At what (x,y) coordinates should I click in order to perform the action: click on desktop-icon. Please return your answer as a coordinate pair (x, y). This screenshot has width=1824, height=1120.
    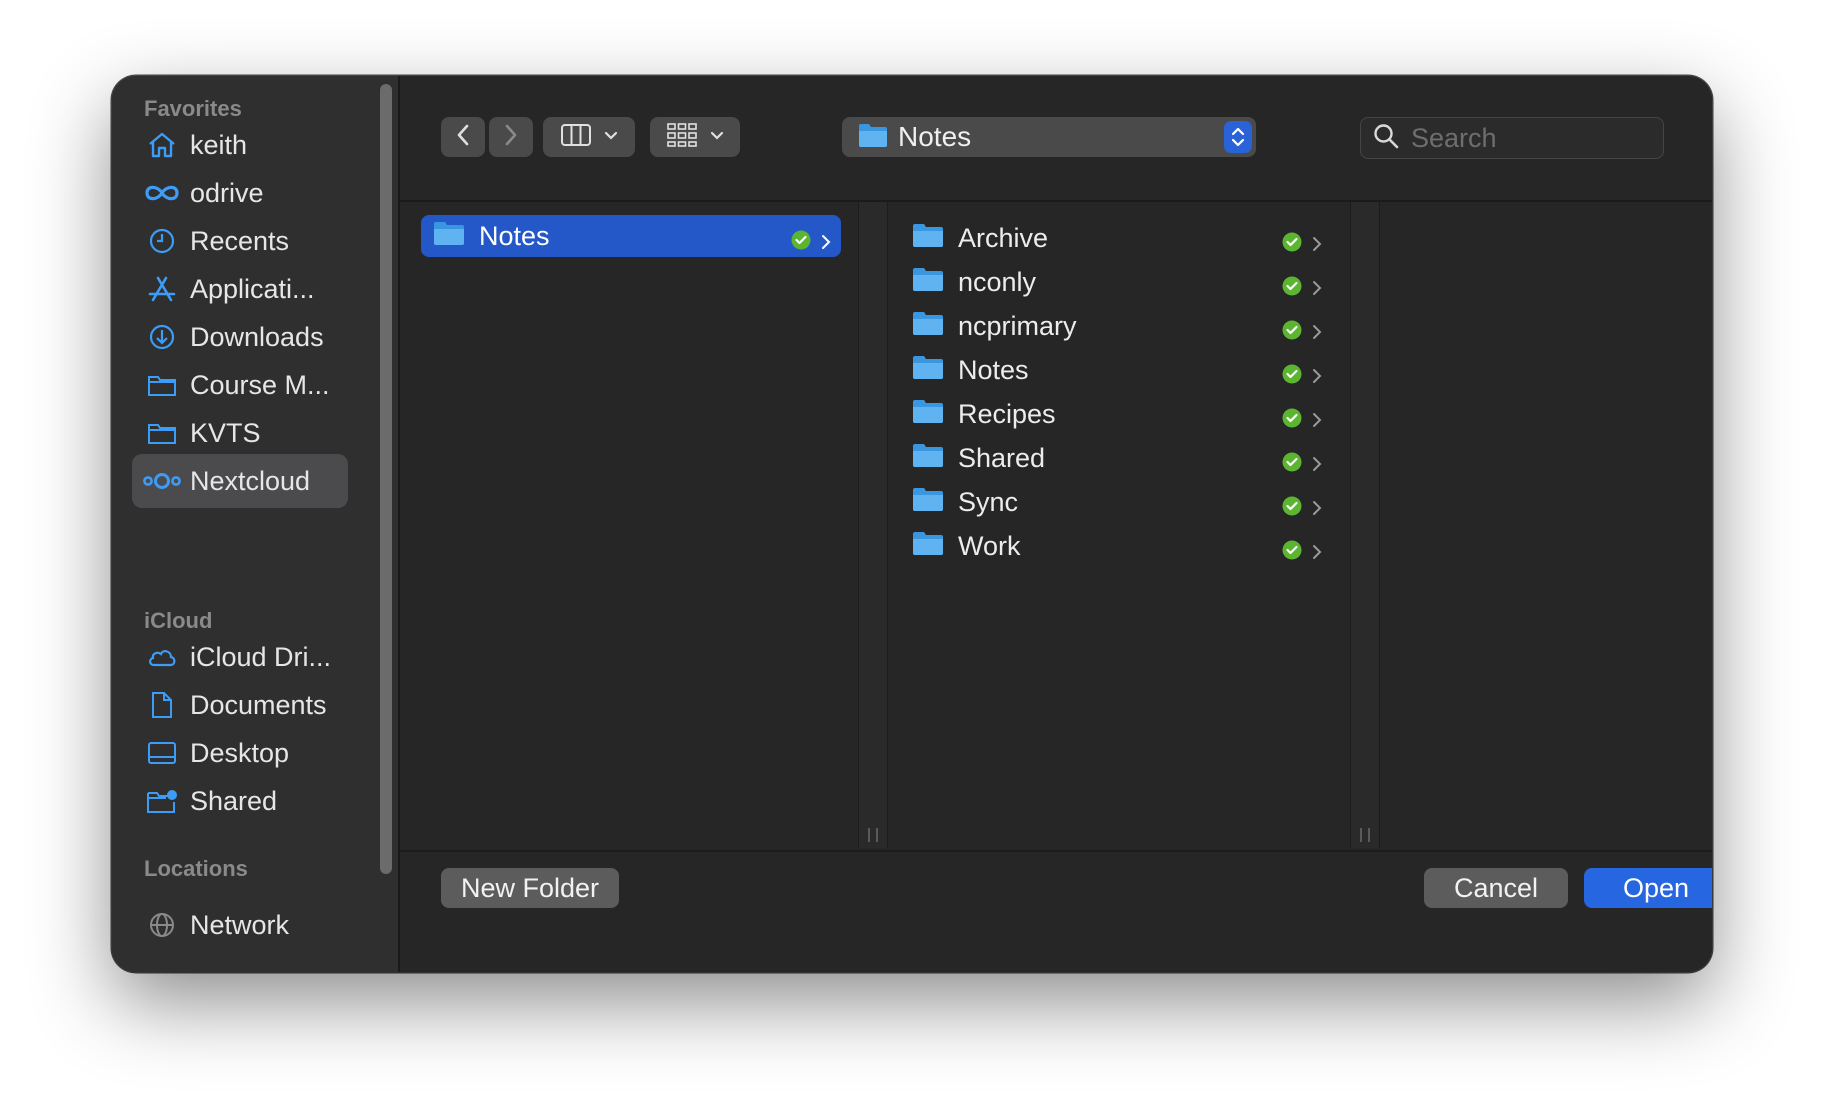
    Looking at the image, I should click on (162, 753).